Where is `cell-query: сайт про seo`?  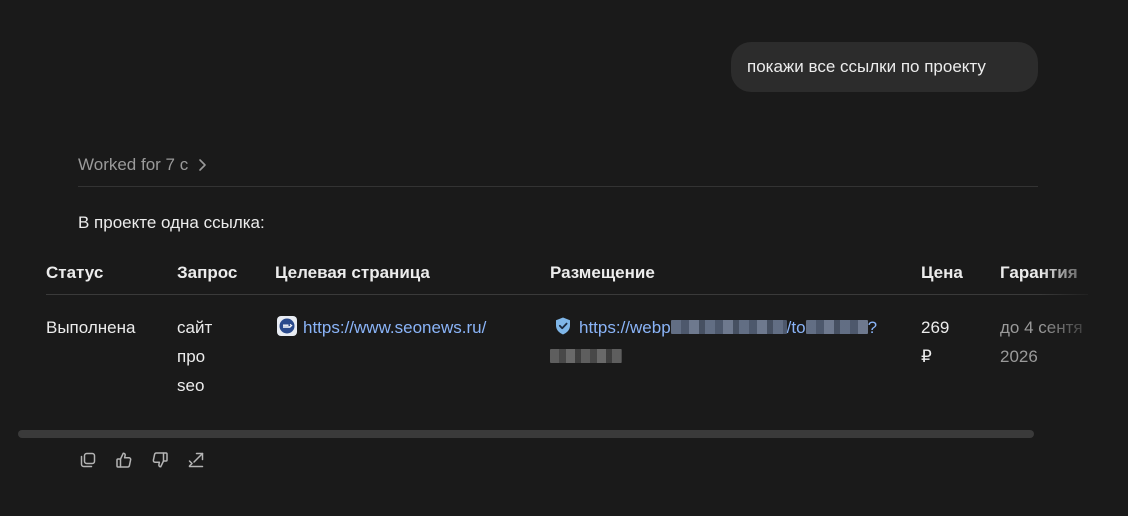
cell-query: сайт про seo is located at coordinates (194, 356).